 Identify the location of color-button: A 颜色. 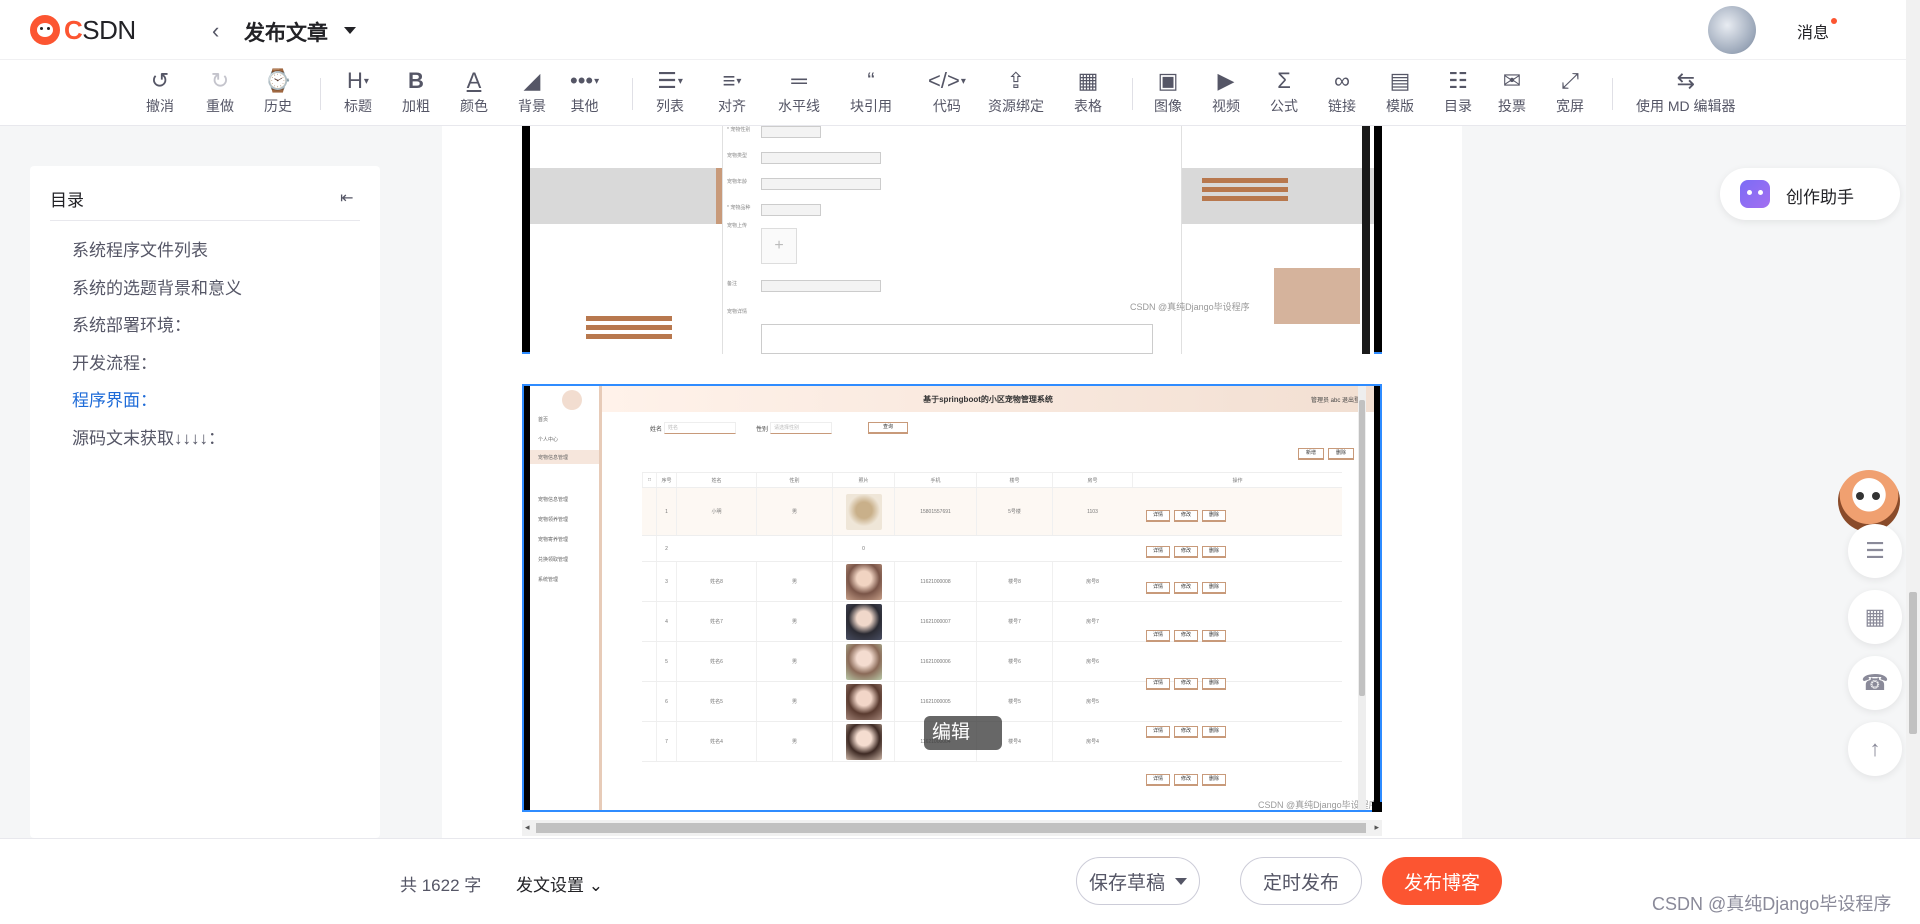
(474, 94).